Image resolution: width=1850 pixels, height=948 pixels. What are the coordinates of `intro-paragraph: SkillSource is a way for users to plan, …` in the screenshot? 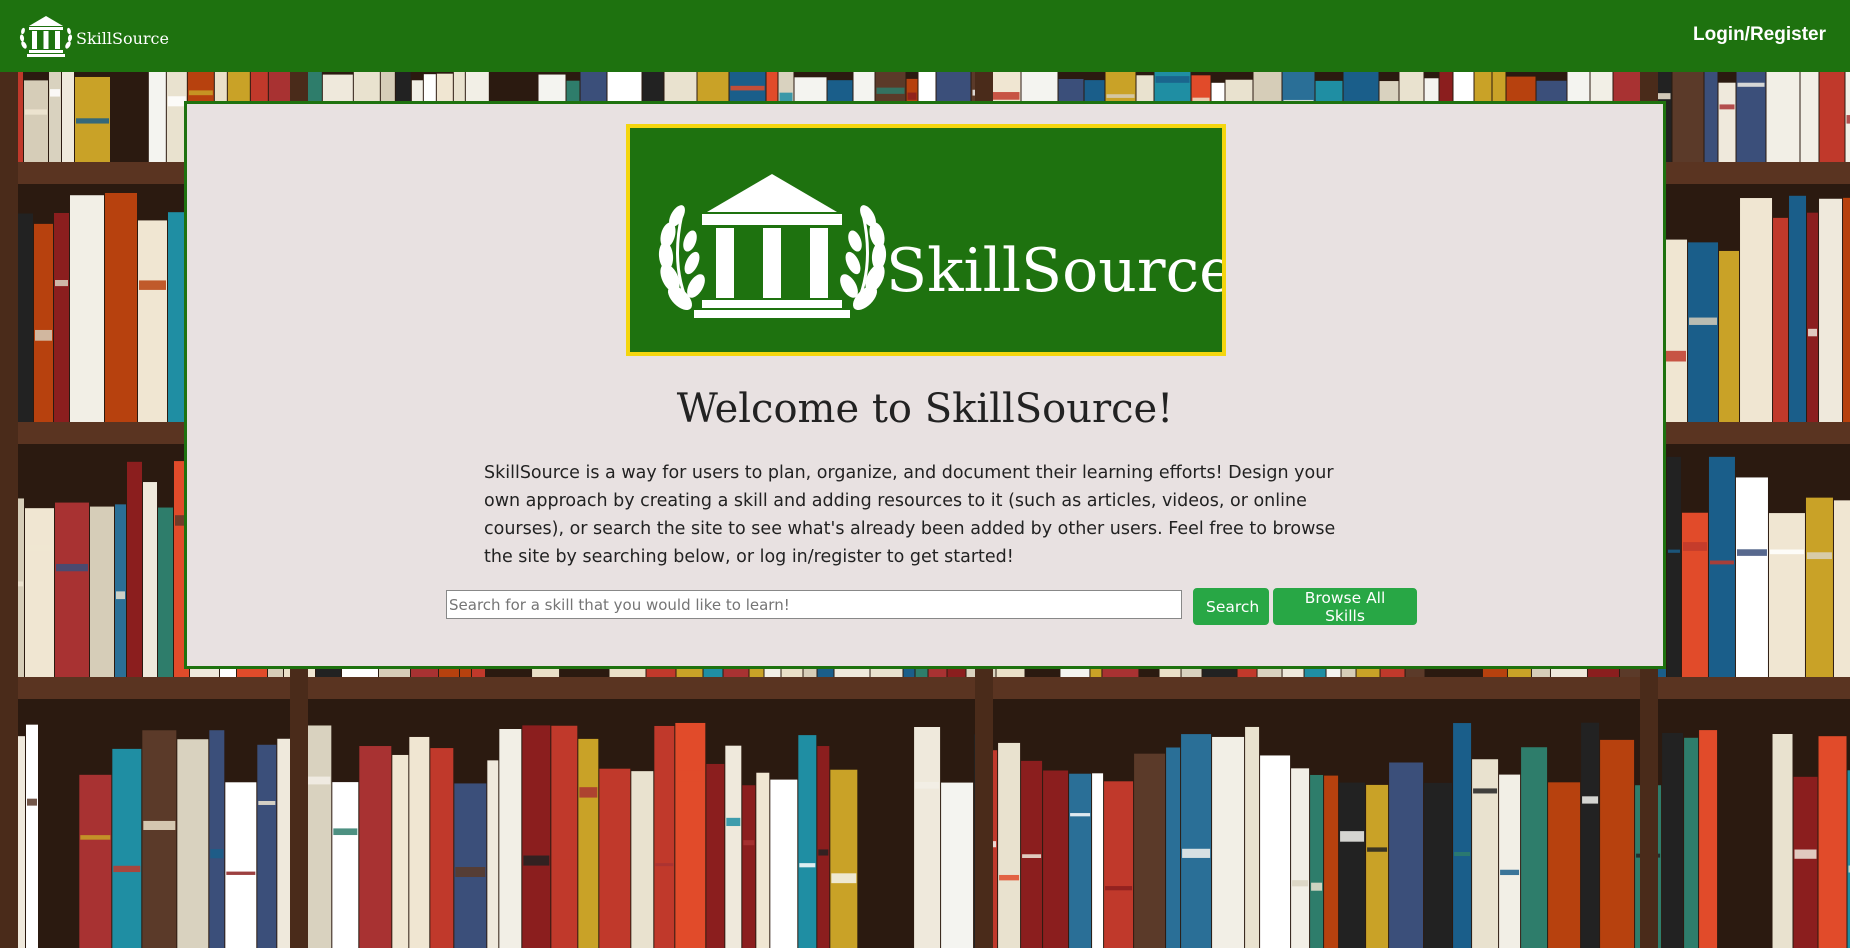 It's located at (910, 515).